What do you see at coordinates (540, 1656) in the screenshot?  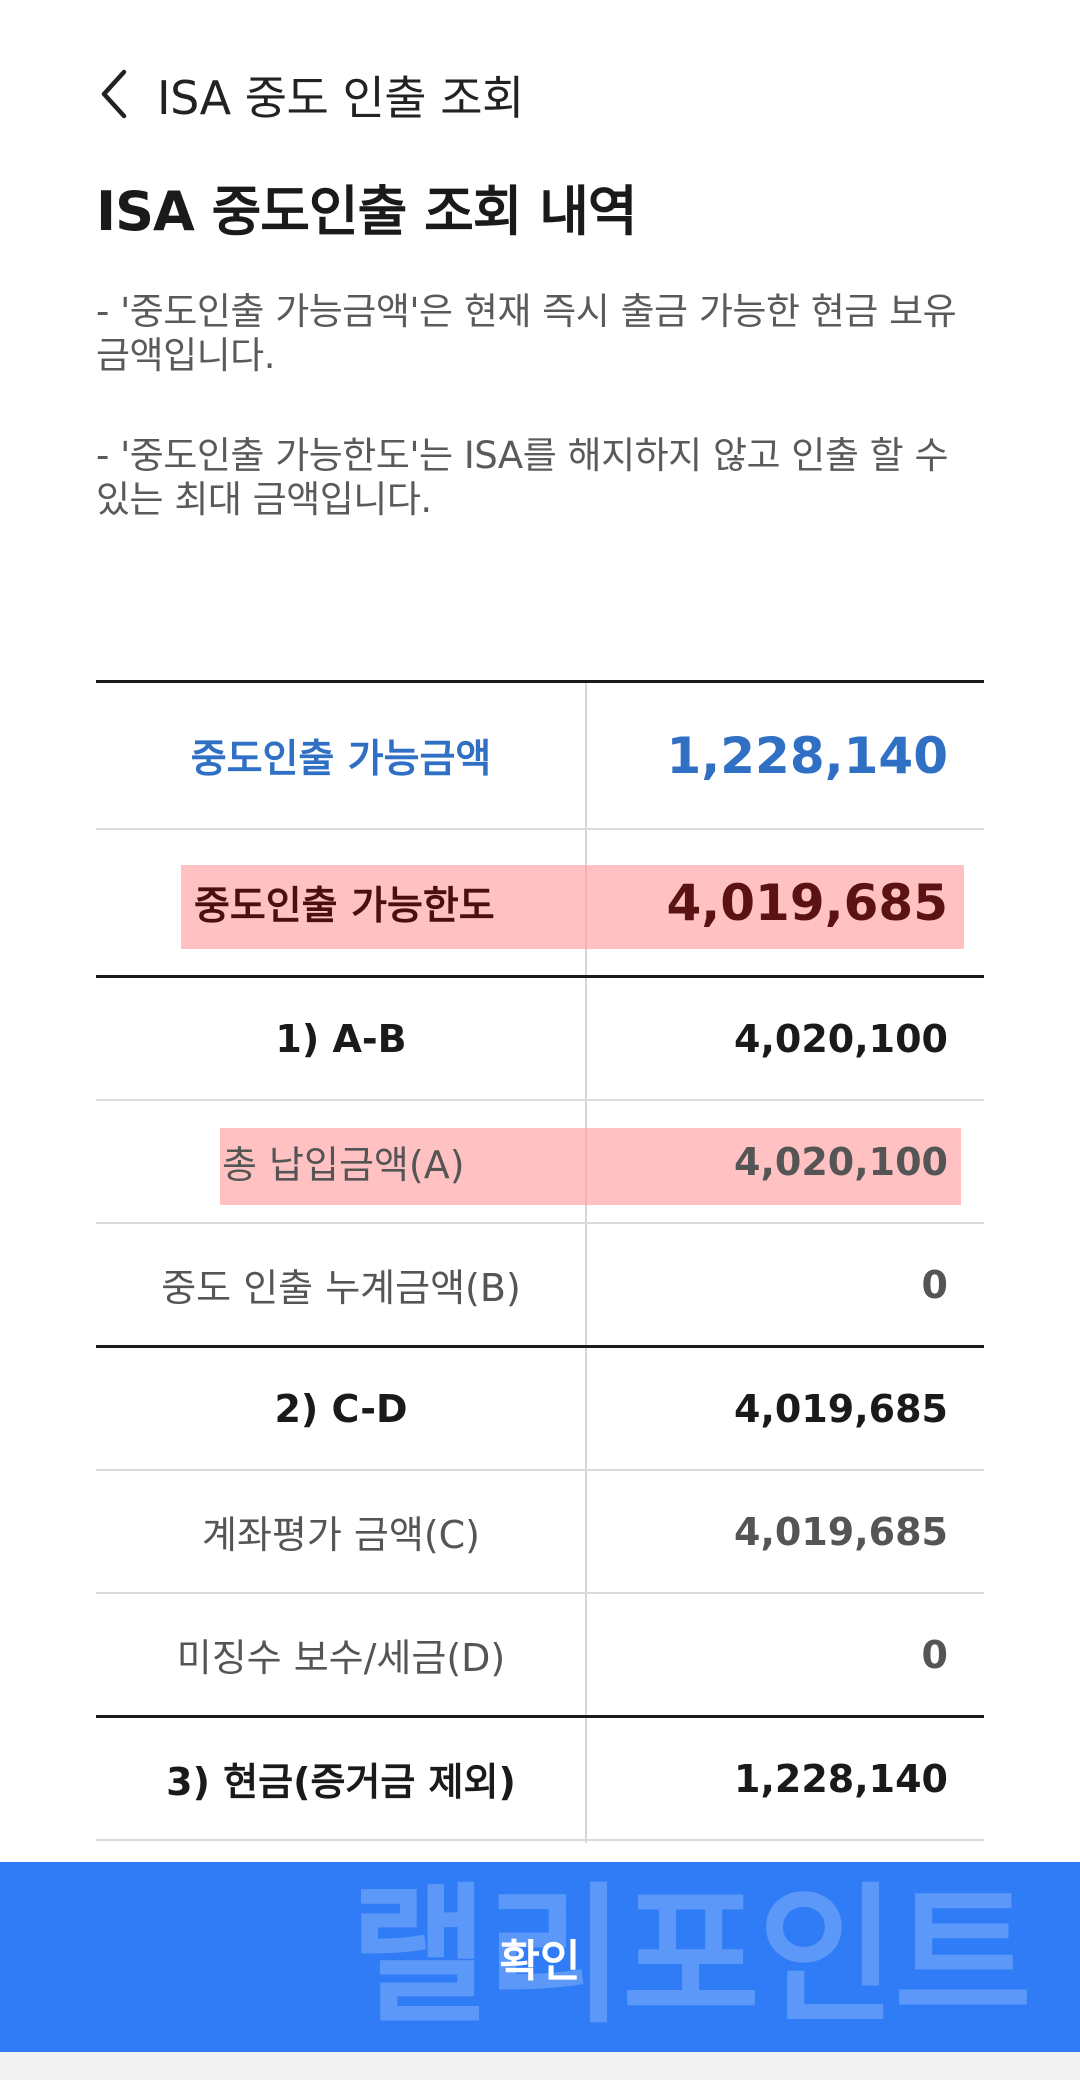 I see `table-row-uncollected-fees: 미징수 보수/세금(D) 0` at bounding box center [540, 1656].